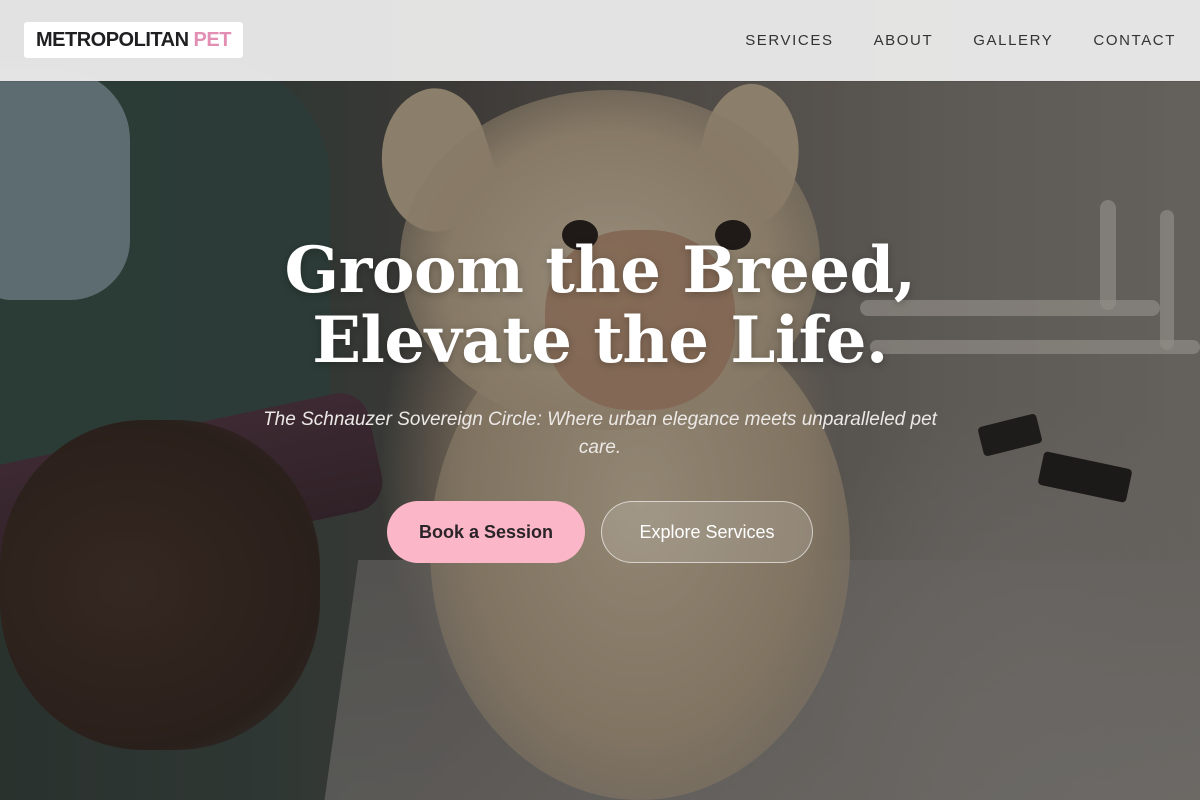 Image resolution: width=1200 pixels, height=800 pixels. I want to click on headline-line-2: Elevate the Life., so click(600, 340).